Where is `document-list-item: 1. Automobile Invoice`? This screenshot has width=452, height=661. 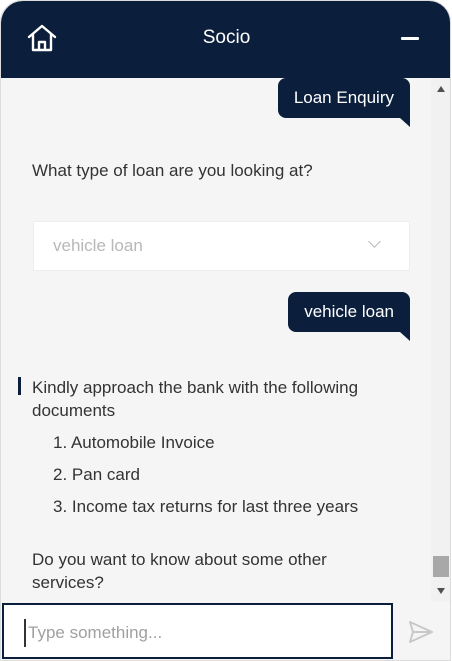
document-list-item: 1. Automobile Invoice is located at coordinates (134, 442).